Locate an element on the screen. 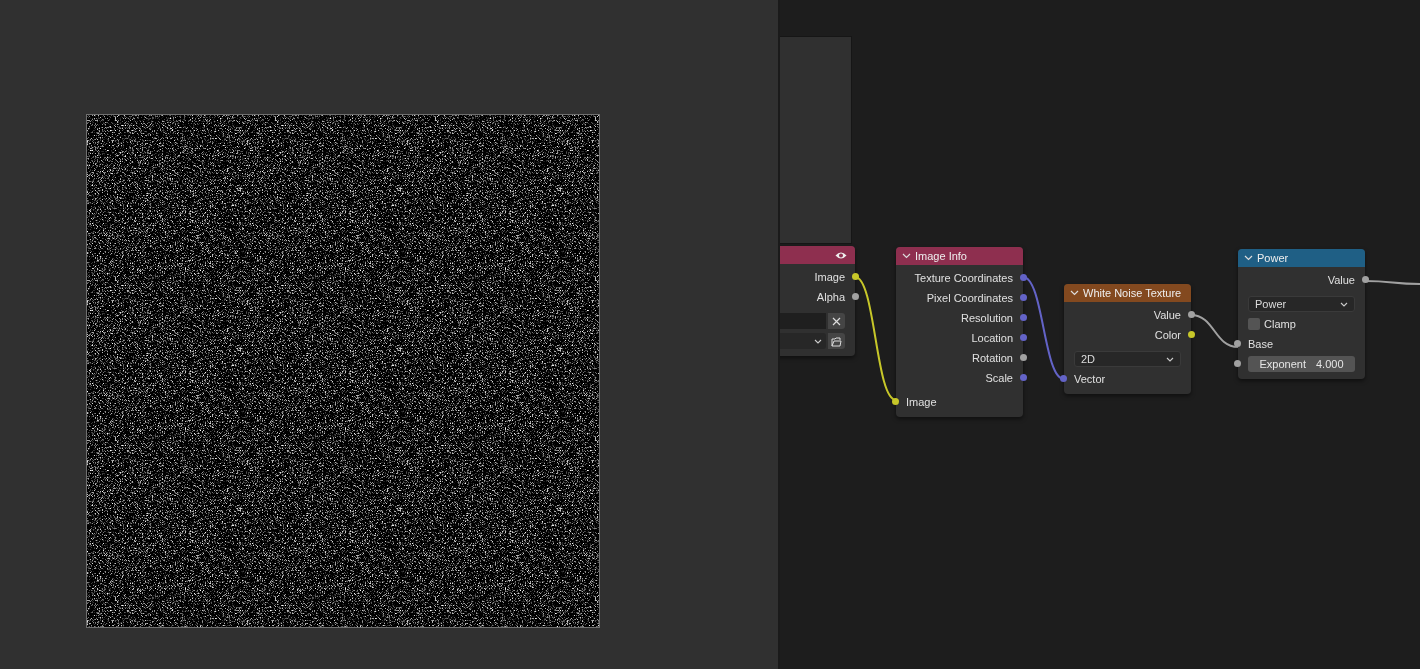  node-header: White Noise Texture is located at coordinates (1127, 293).